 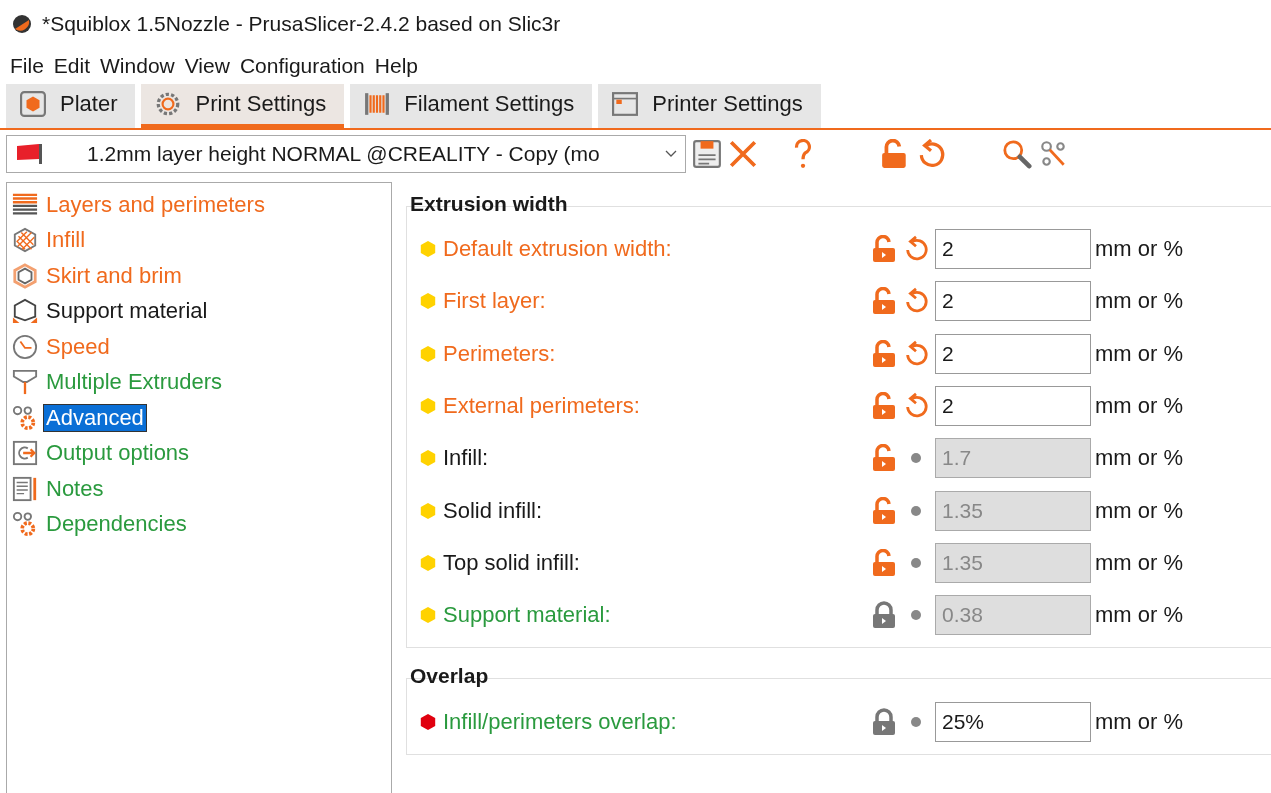 What do you see at coordinates (75, 488) in the screenshot?
I see `sidebar-item: Notes` at bounding box center [75, 488].